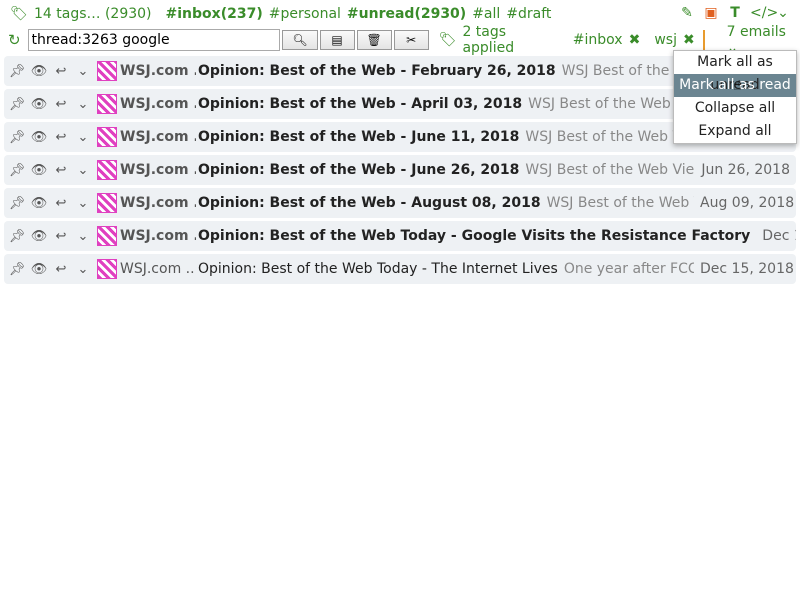 The image size is (800, 600). I want to click on email-date: Dec 15, 2018, so click(747, 269).